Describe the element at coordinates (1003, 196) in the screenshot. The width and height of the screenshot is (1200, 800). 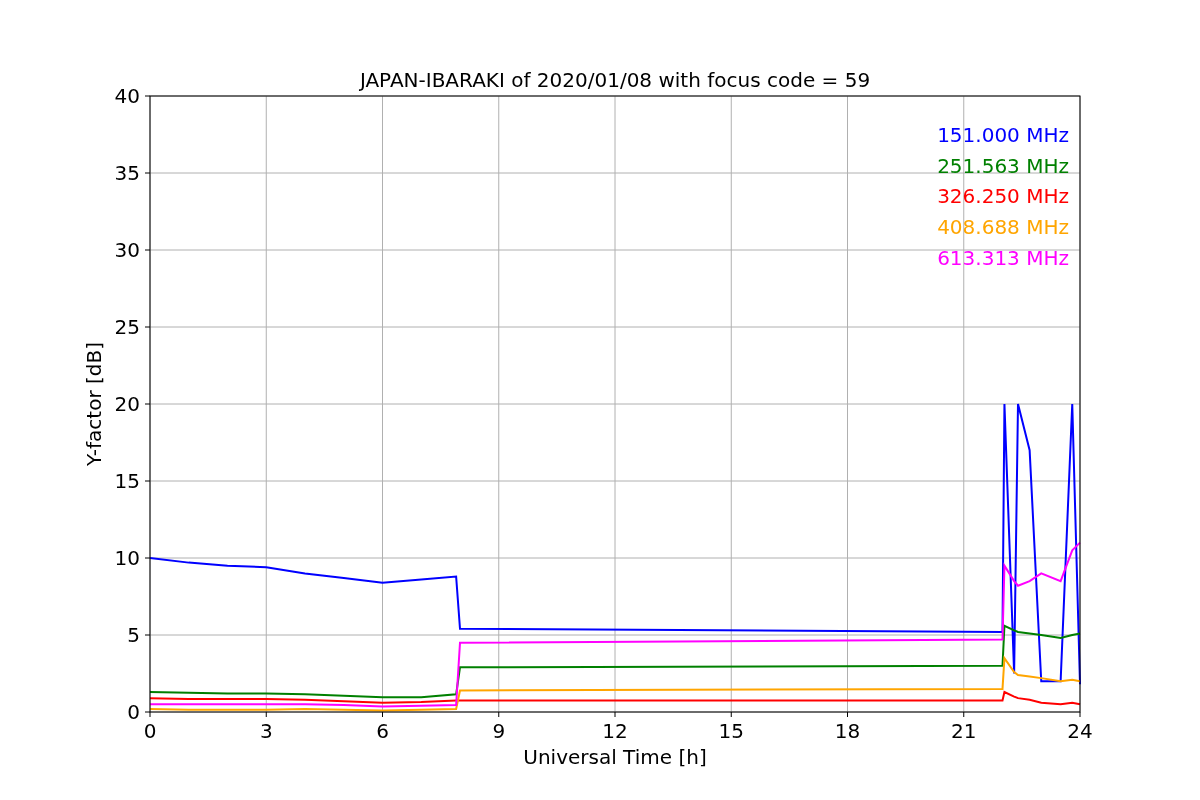
I see `legend-label: 326.250 MHz` at that location.